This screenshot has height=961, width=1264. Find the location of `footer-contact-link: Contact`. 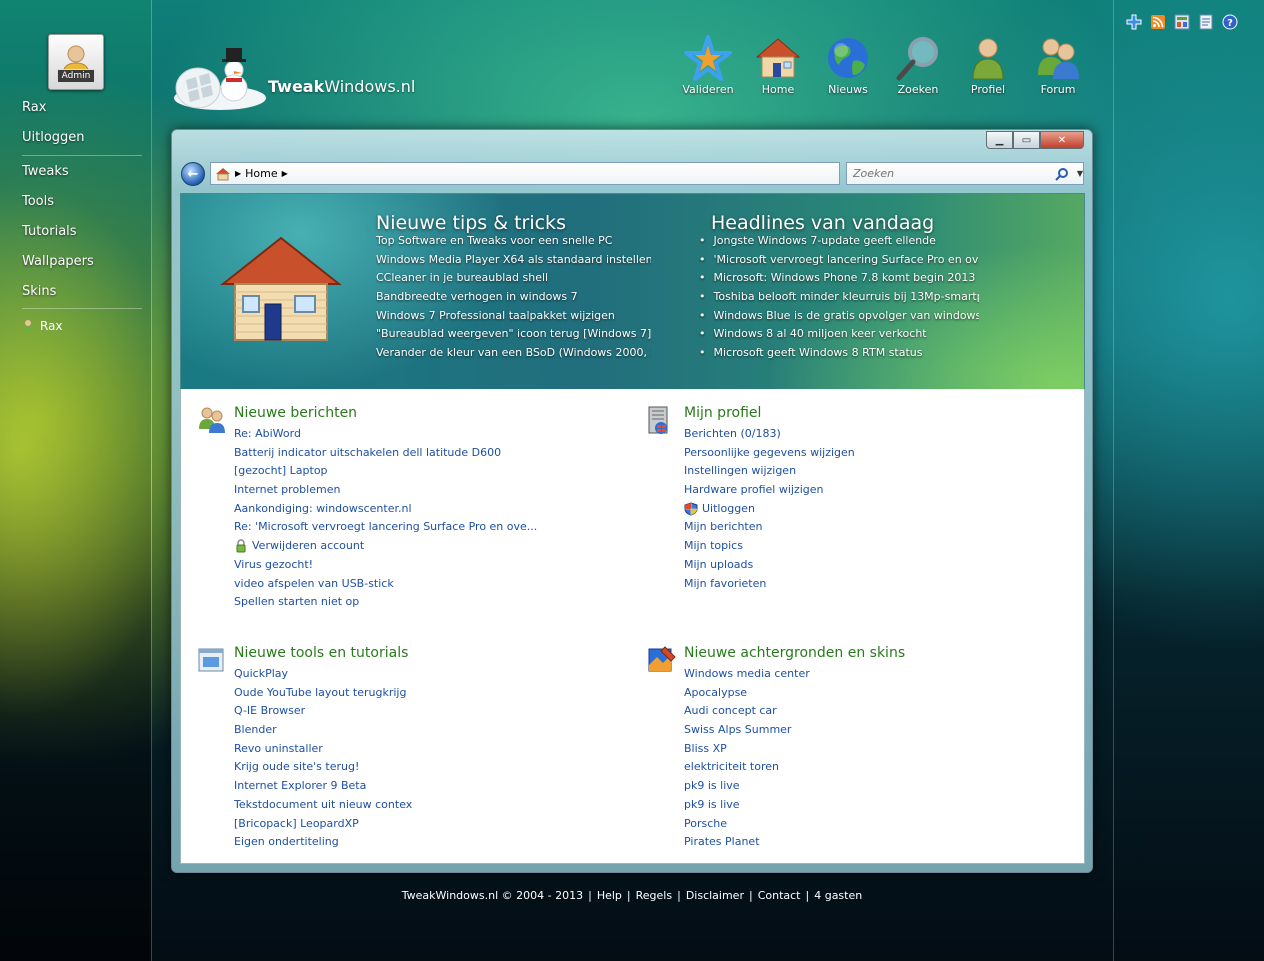

footer-contact-link: Contact is located at coordinates (779, 895).